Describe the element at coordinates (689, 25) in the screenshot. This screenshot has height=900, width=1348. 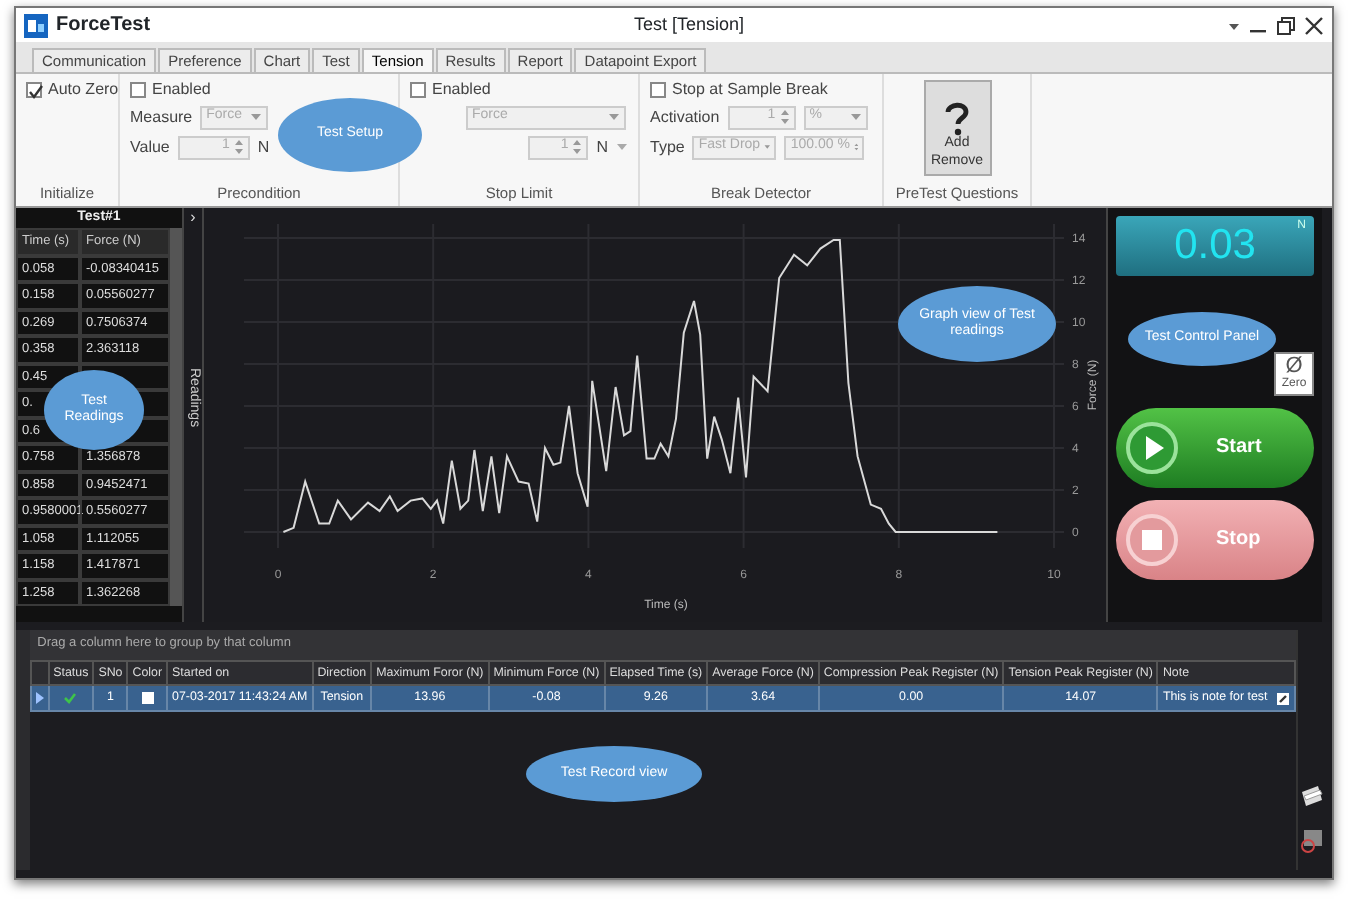
I see `window-title: Test [Tension]` at that location.